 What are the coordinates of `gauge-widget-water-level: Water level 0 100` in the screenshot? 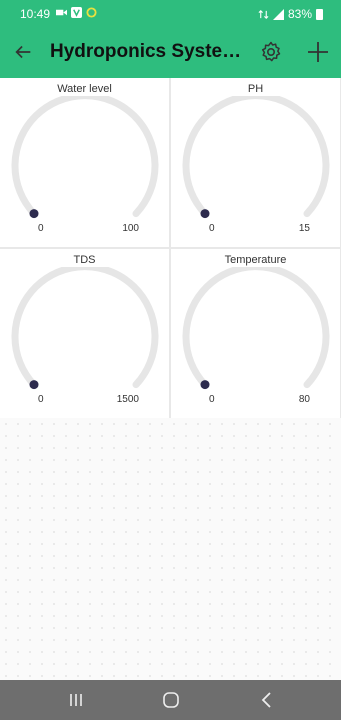 It's located at (84, 162).